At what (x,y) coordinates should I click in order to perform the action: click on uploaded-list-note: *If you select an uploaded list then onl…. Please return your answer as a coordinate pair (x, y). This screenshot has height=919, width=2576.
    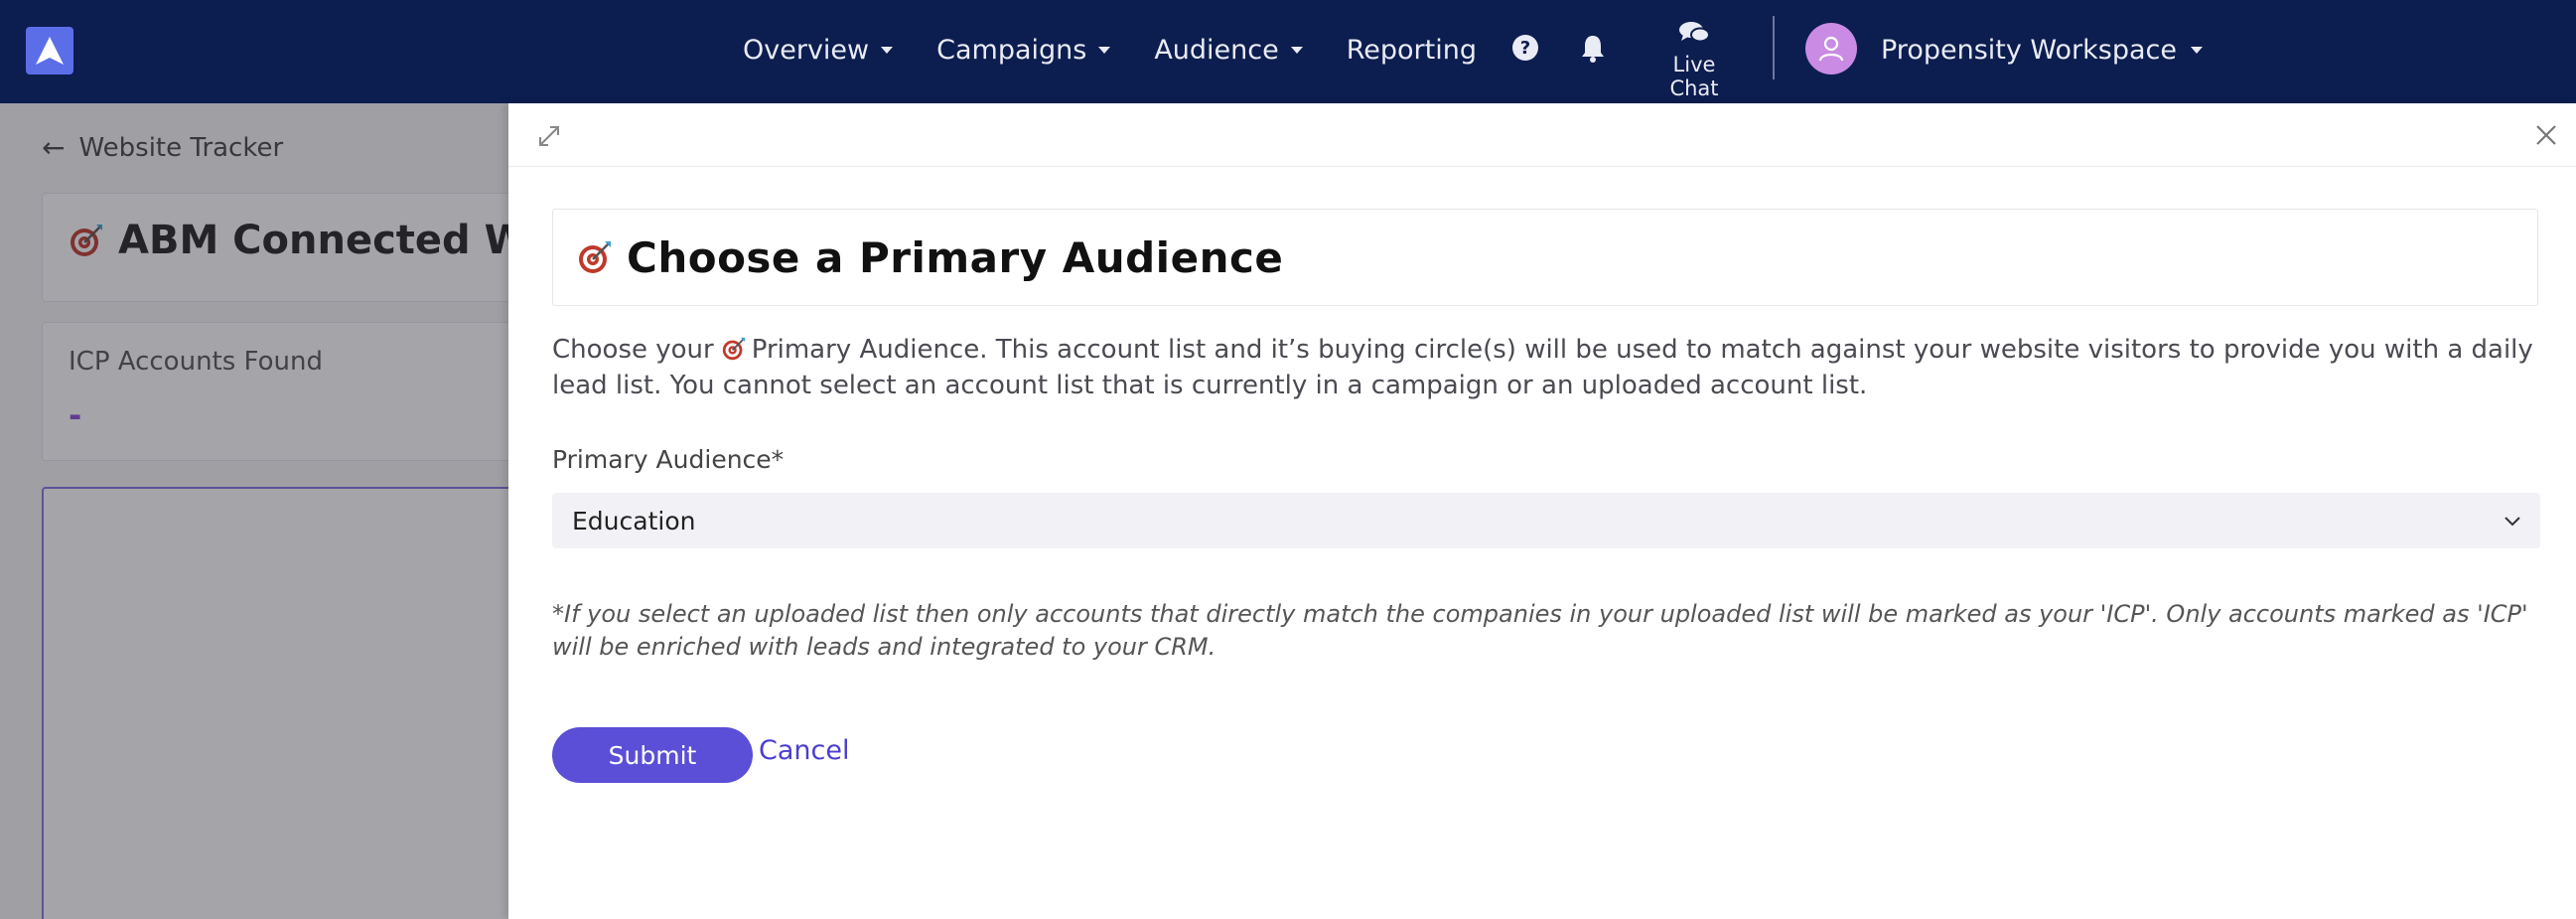
    Looking at the image, I should click on (1540, 630).